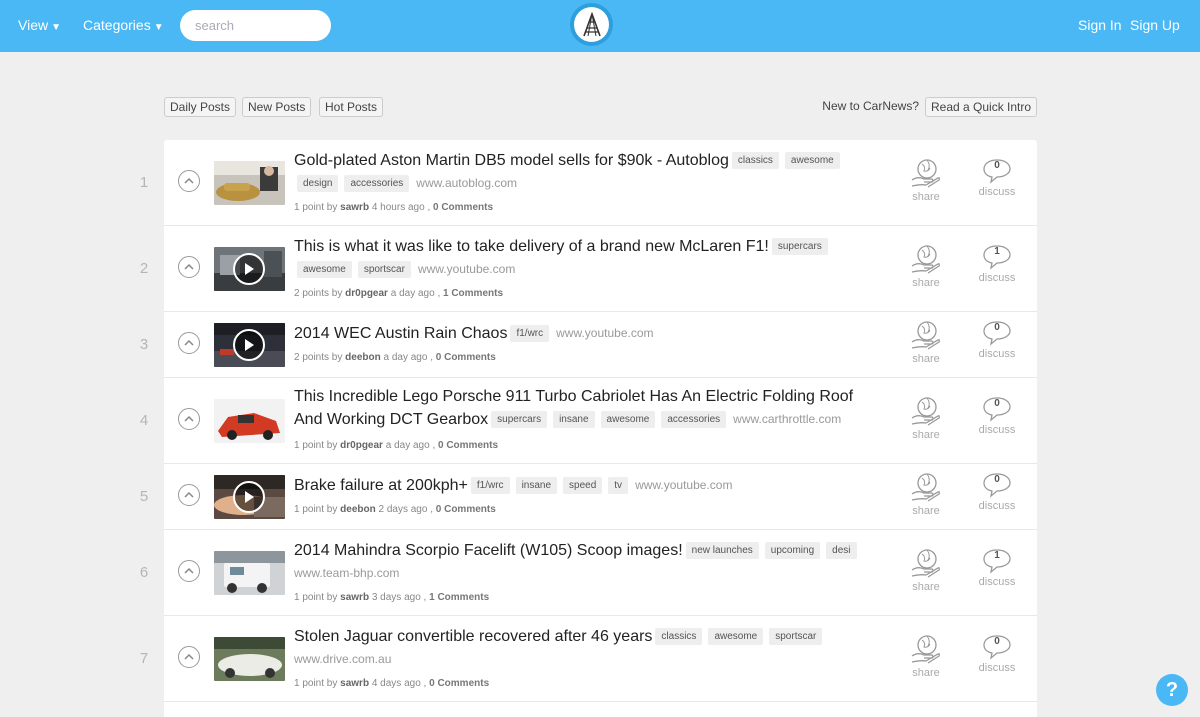 The height and width of the screenshot is (717, 1200). Describe the element at coordinates (997, 171) in the screenshot. I see `comment-bubble: 0` at that location.